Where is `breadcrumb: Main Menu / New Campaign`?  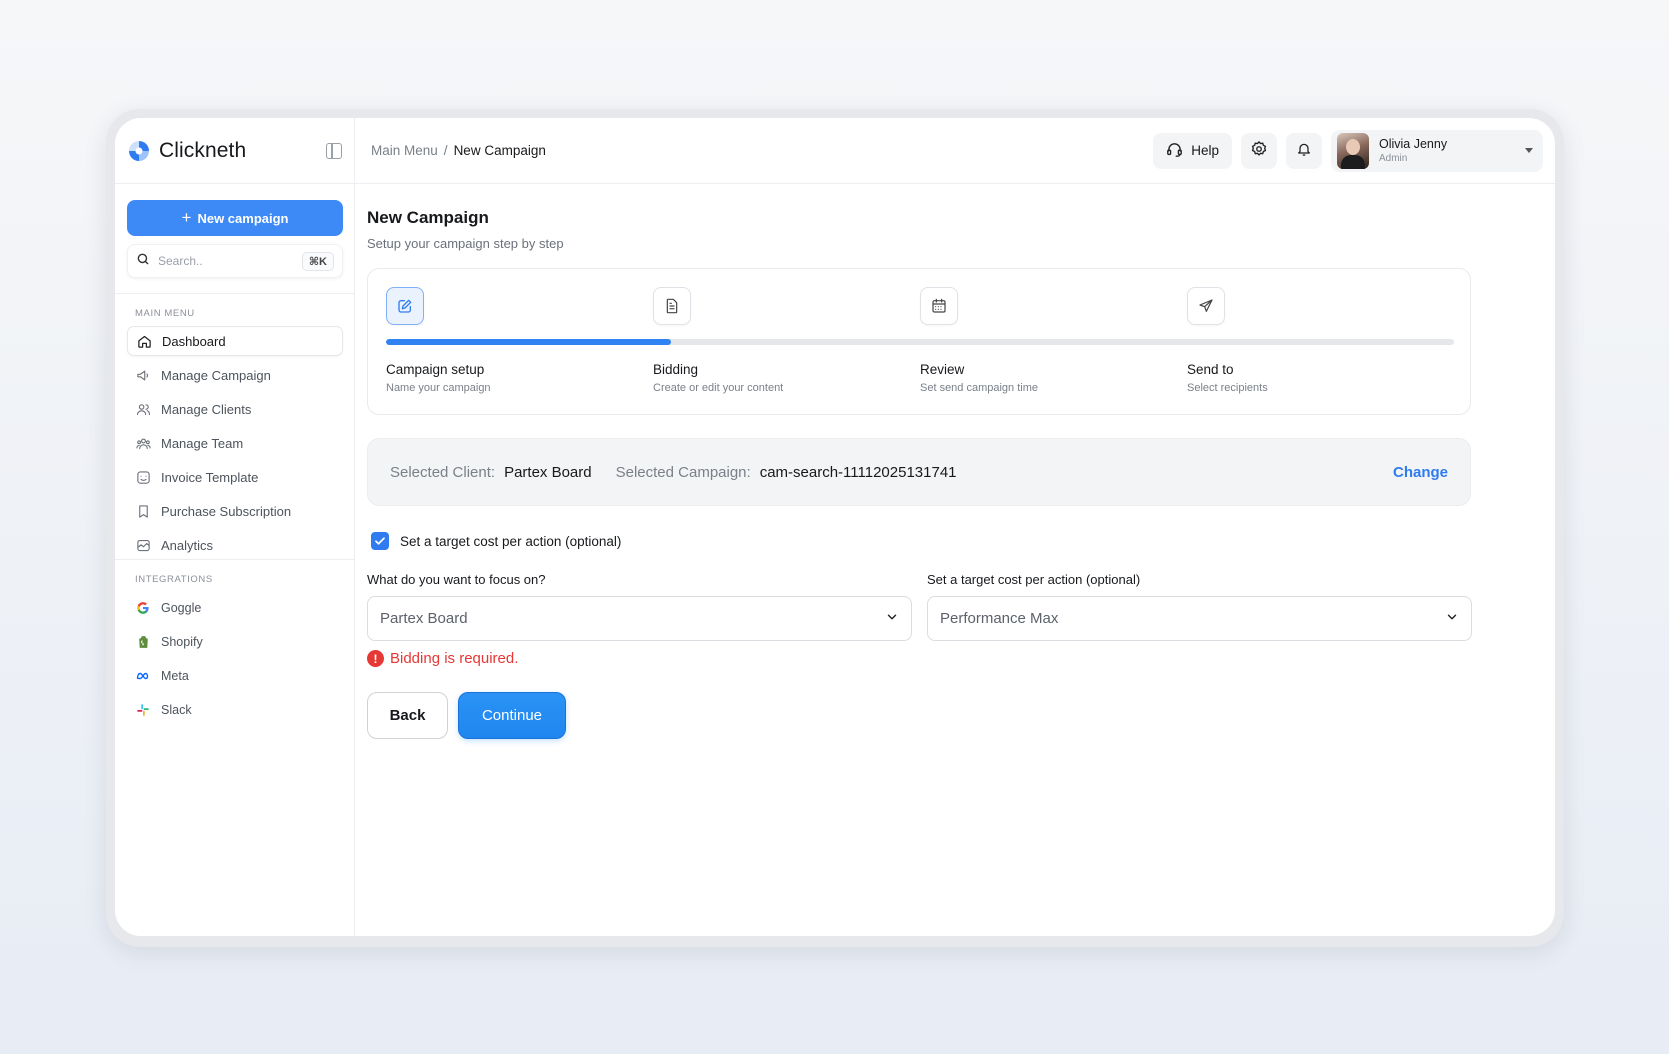
breadcrumb: Main Menu / New Campaign is located at coordinates (458, 150).